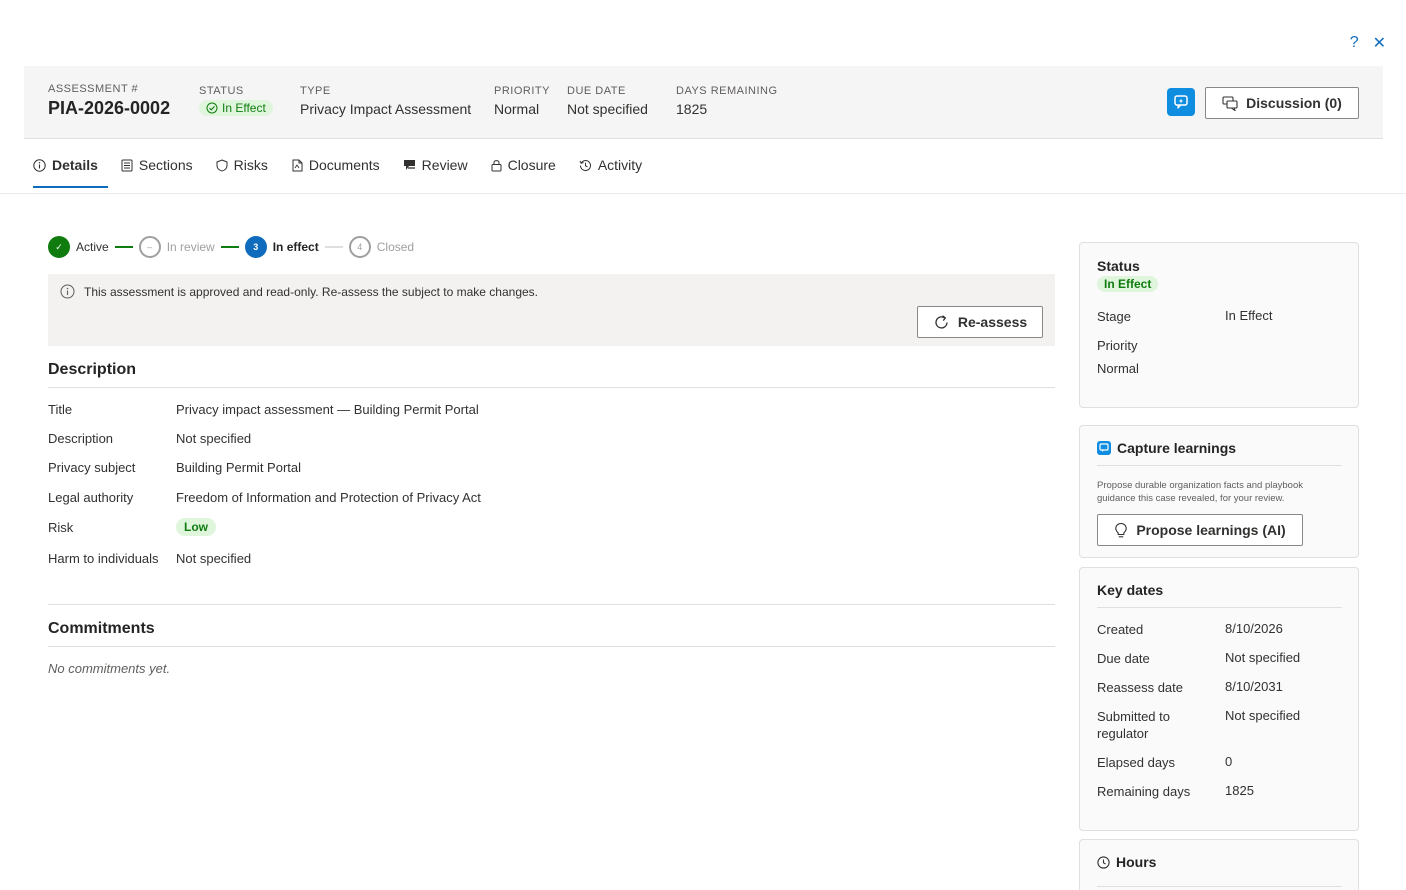  What do you see at coordinates (92, 467) in the screenshot?
I see `field-label: Privacy subject` at bounding box center [92, 467].